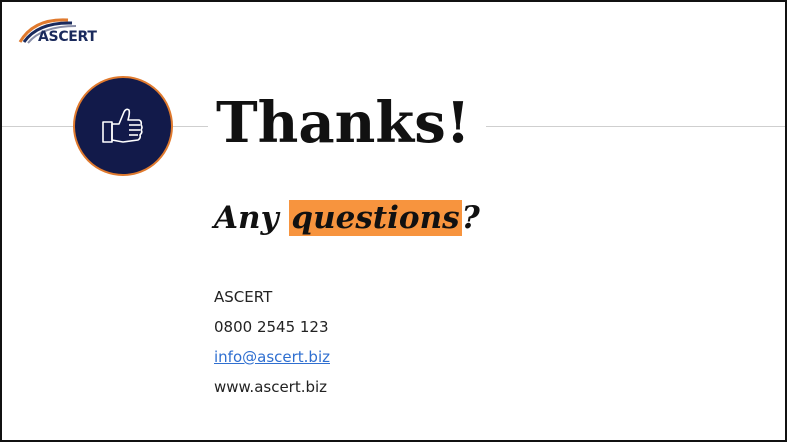 The width and height of the screenshot is (787, 442). Describe the element at coordinates (272, 357) in the screenshot. I see `contact-email-link: info@ascert.biz` at that location.